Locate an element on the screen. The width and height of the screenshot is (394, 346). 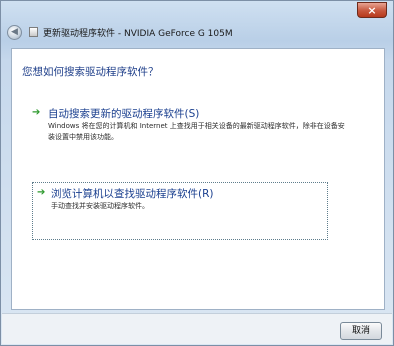
browse-computer-title: 浏览计算机以查找驱动程序软件(R) is located at coordinates (132, 194).